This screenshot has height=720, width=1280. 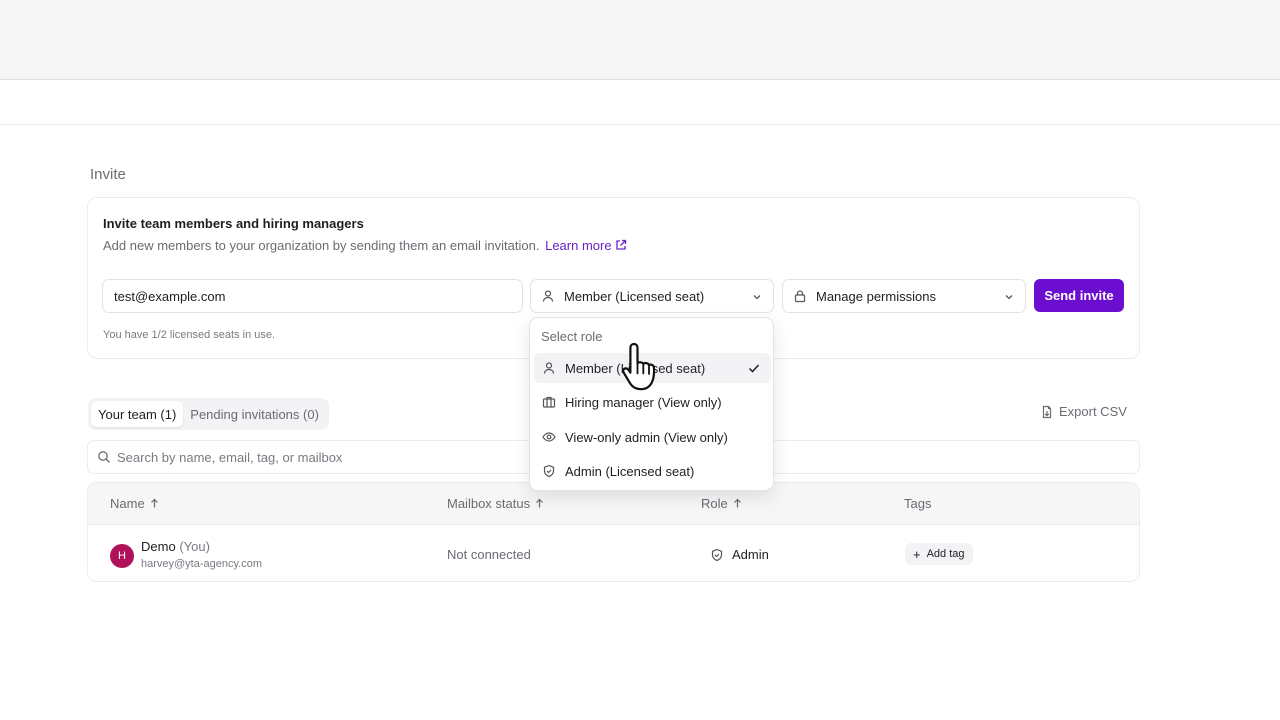 I want to click on column-header-label: Mailbox status, so click(x=489, y=503).